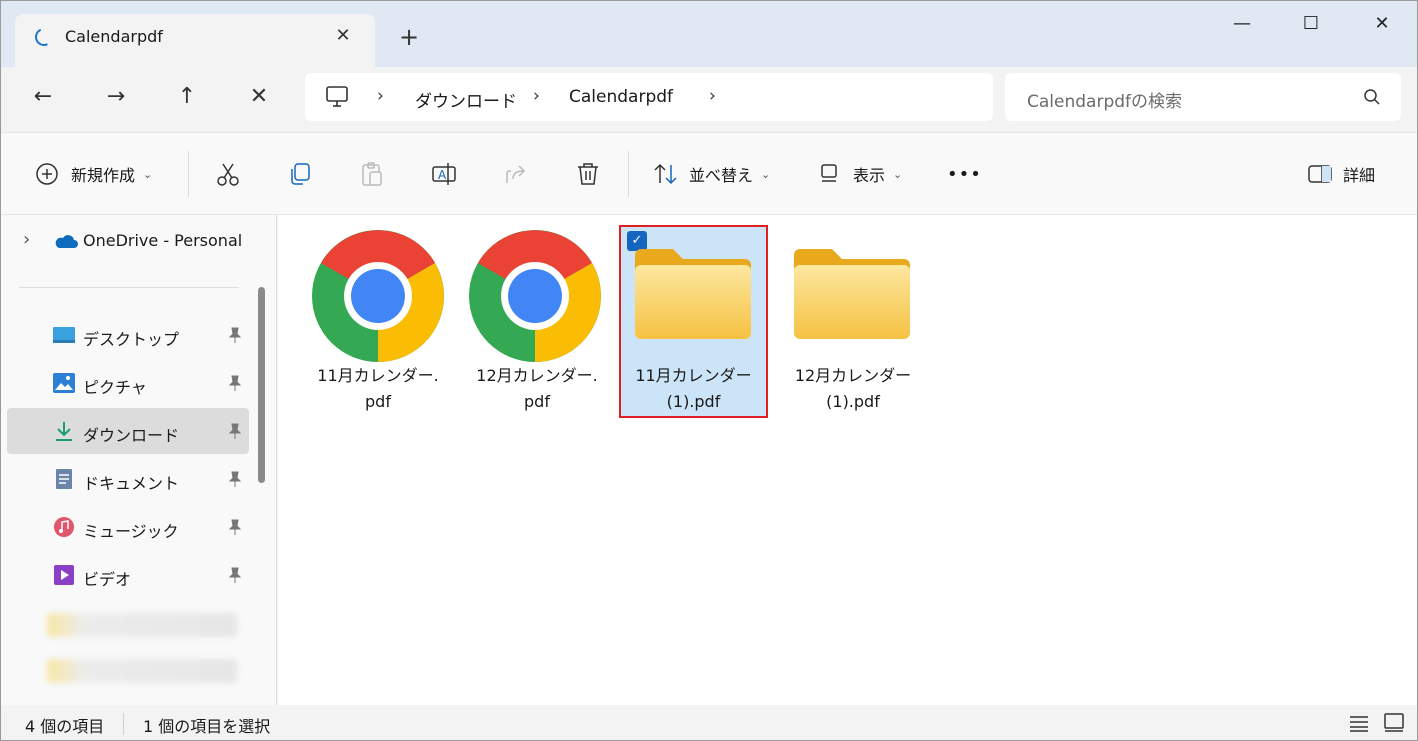 This screenshot has width=1418, height=741. Describe the element at coordinates (129, 287) in the screenshot. I see `sidebar-divider` at that location.